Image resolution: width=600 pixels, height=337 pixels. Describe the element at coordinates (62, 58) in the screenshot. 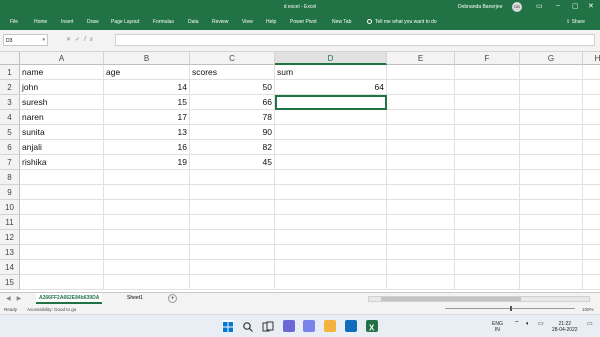

I see `column-header-a: A` at that location.